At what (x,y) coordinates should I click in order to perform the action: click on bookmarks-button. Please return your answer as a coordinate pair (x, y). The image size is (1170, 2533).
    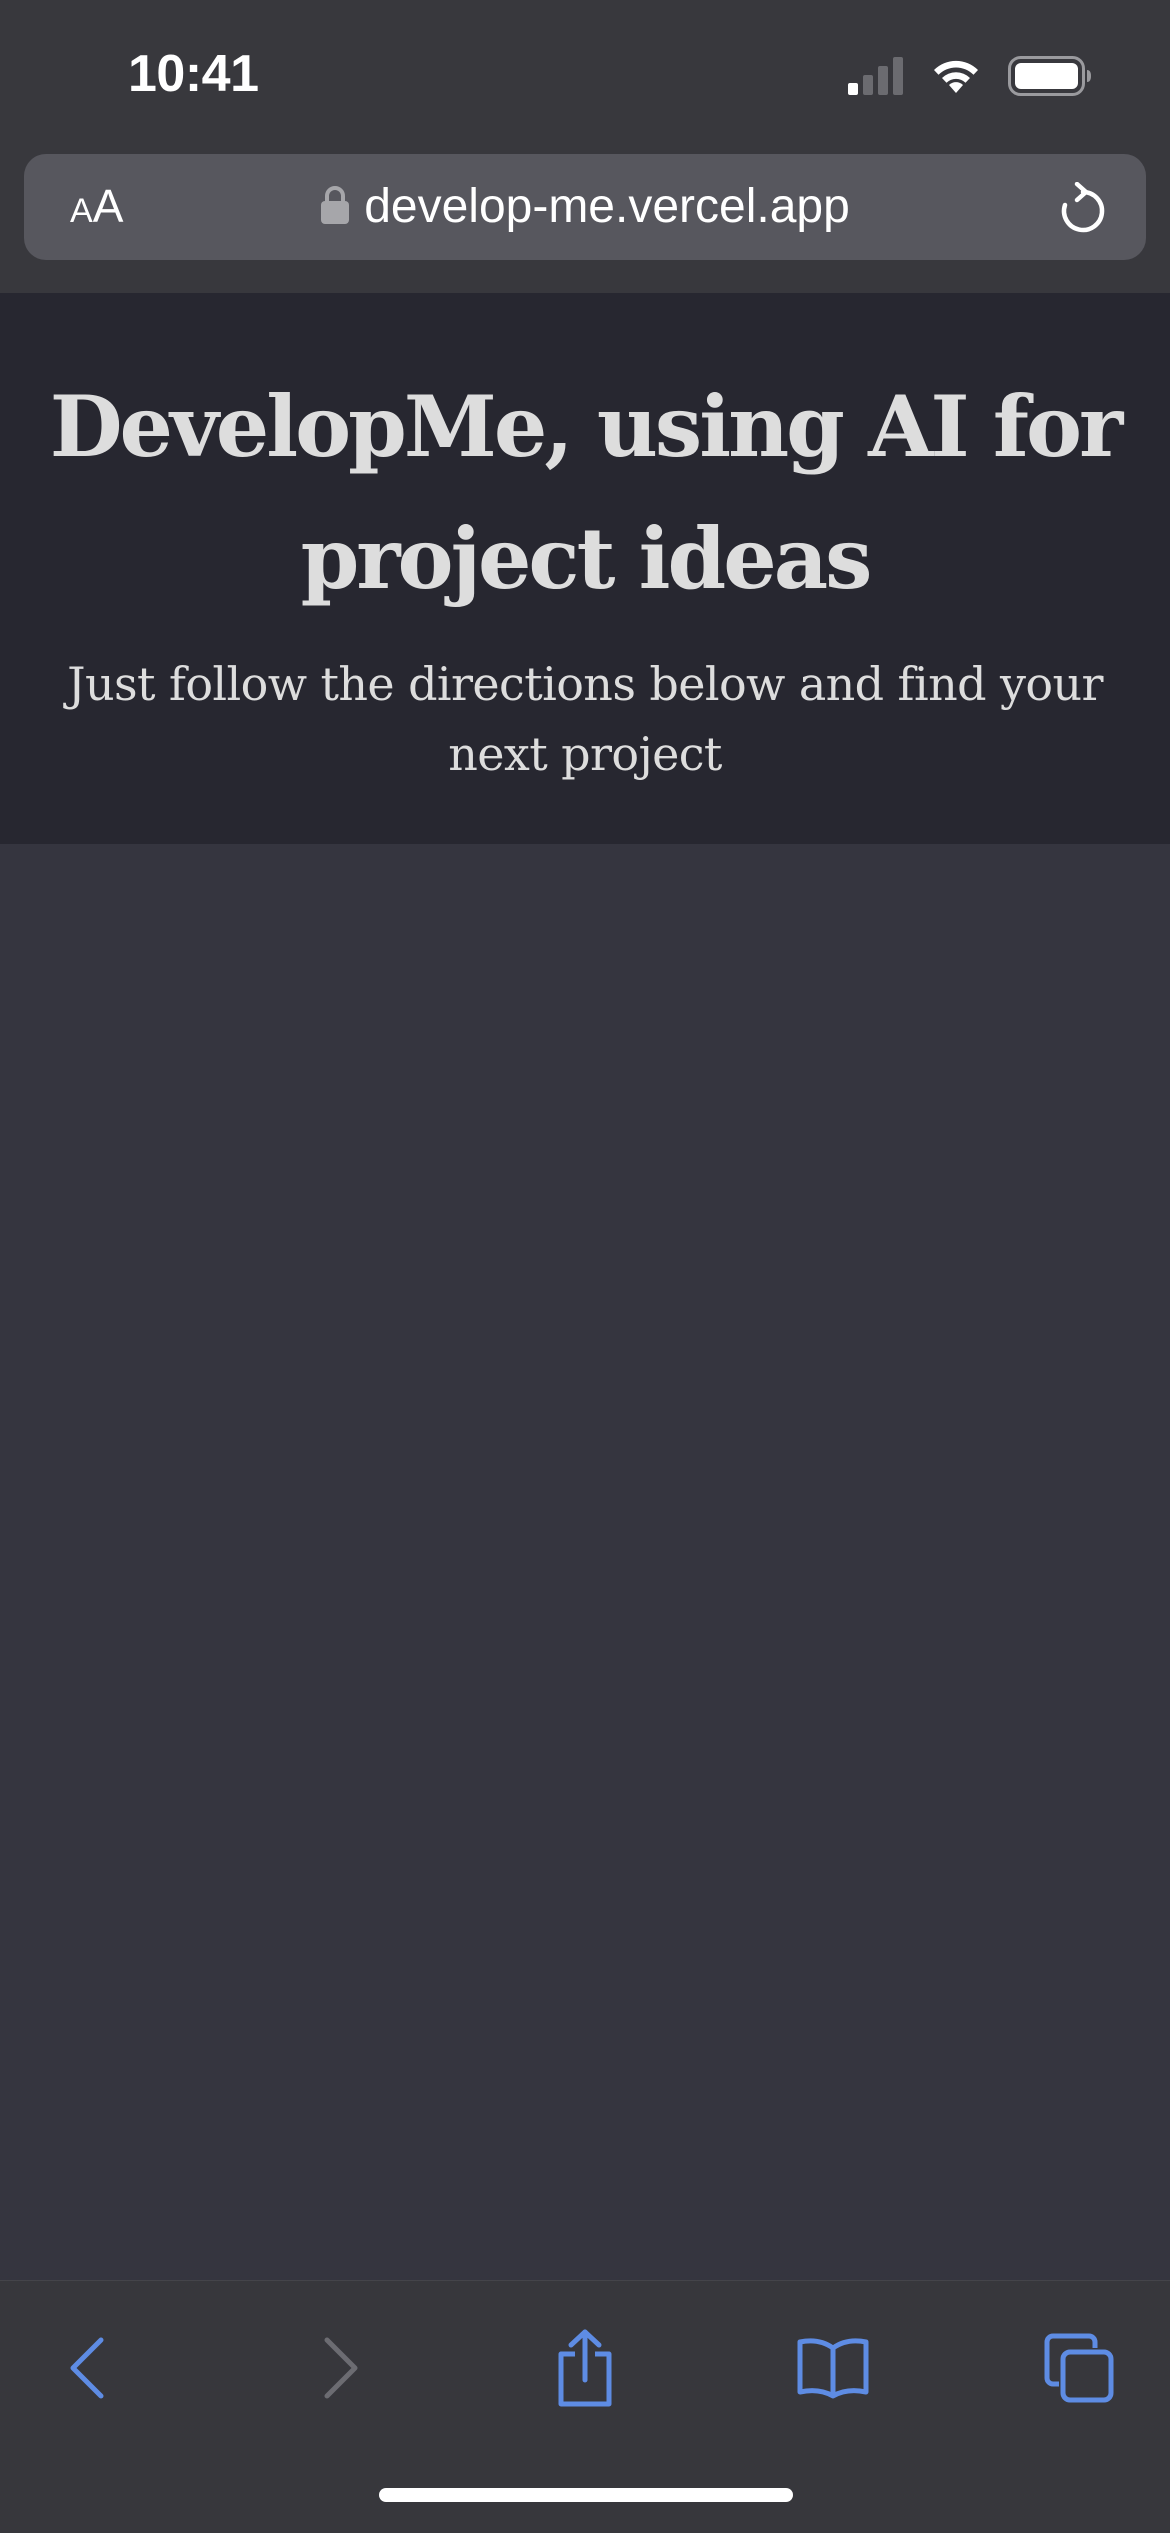
    Looking at the image, I should click on (833, 2368).